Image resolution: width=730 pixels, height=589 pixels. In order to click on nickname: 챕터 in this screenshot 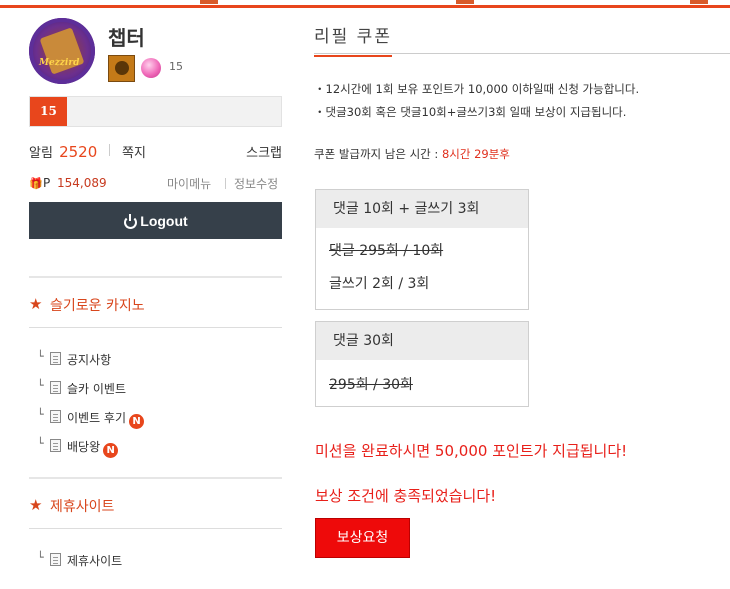, I will do `click(126, 39)`.